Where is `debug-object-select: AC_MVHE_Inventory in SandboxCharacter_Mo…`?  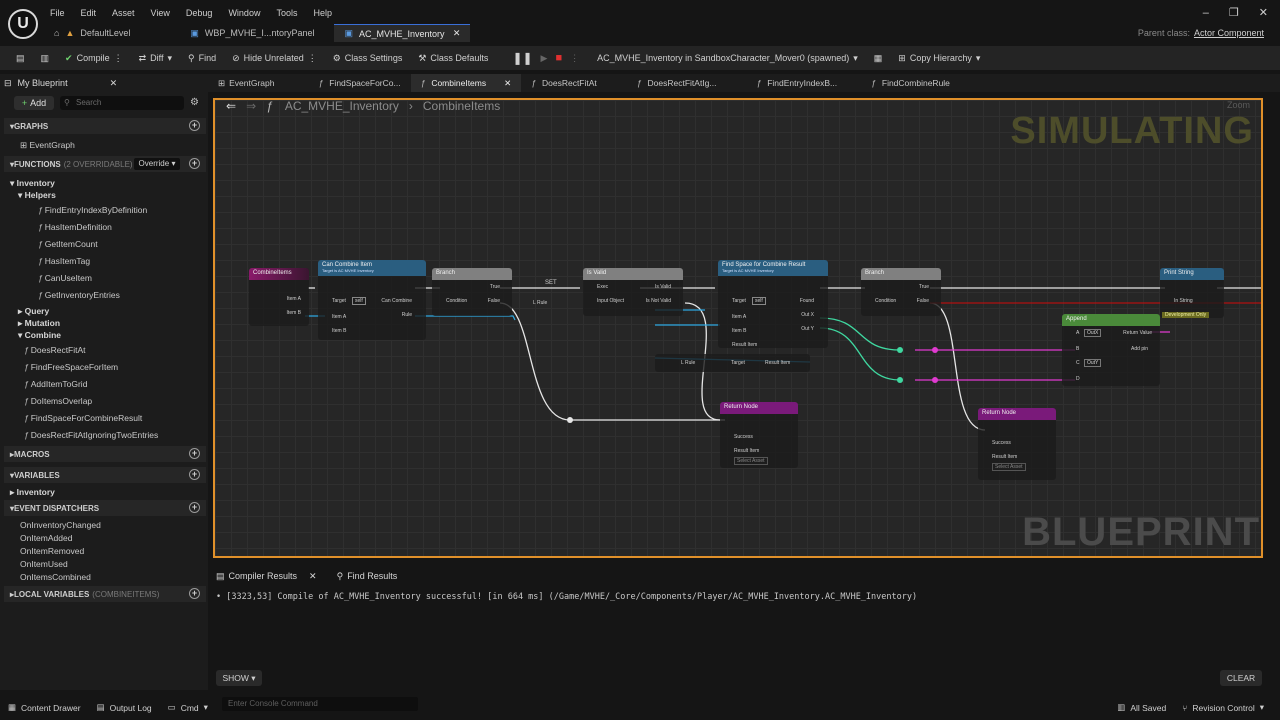 debug-object-select: AC_MVHE_Inventory in SandboxCharacter_Mo… is located at coordinates (726, 58).